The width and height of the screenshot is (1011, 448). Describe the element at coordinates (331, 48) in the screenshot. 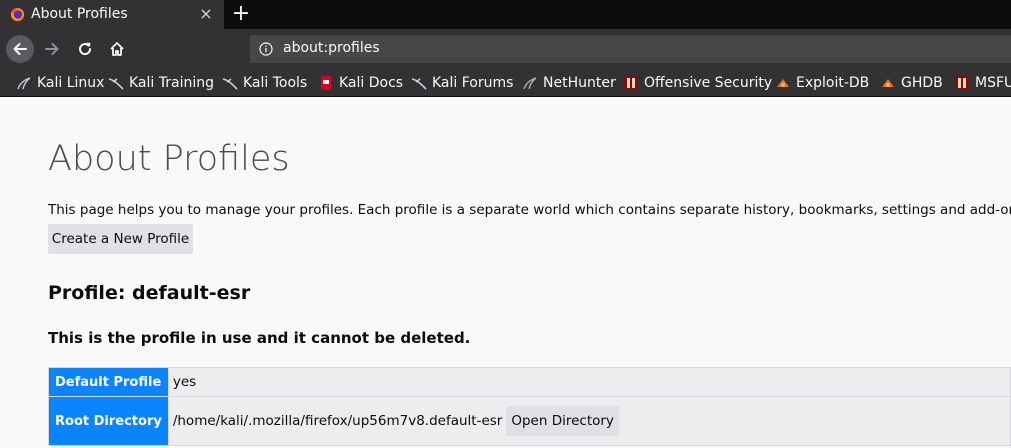

I see `url-text: about:profiles` at that location.